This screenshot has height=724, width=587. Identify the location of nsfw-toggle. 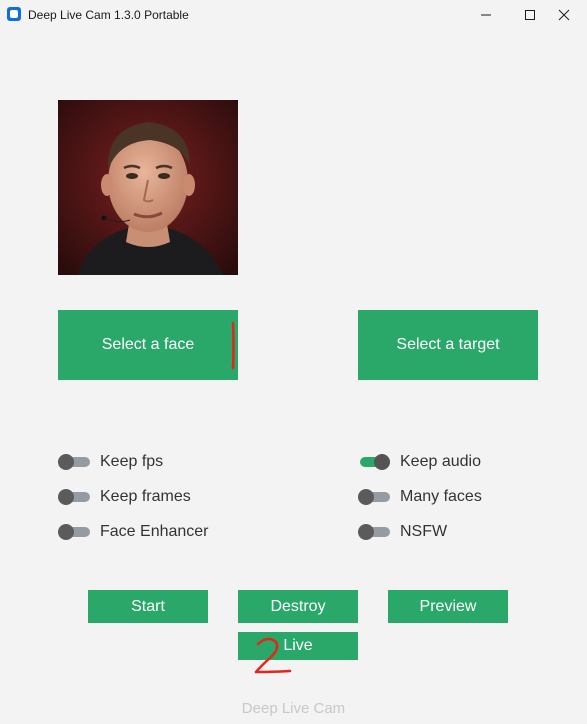
(374, 532).